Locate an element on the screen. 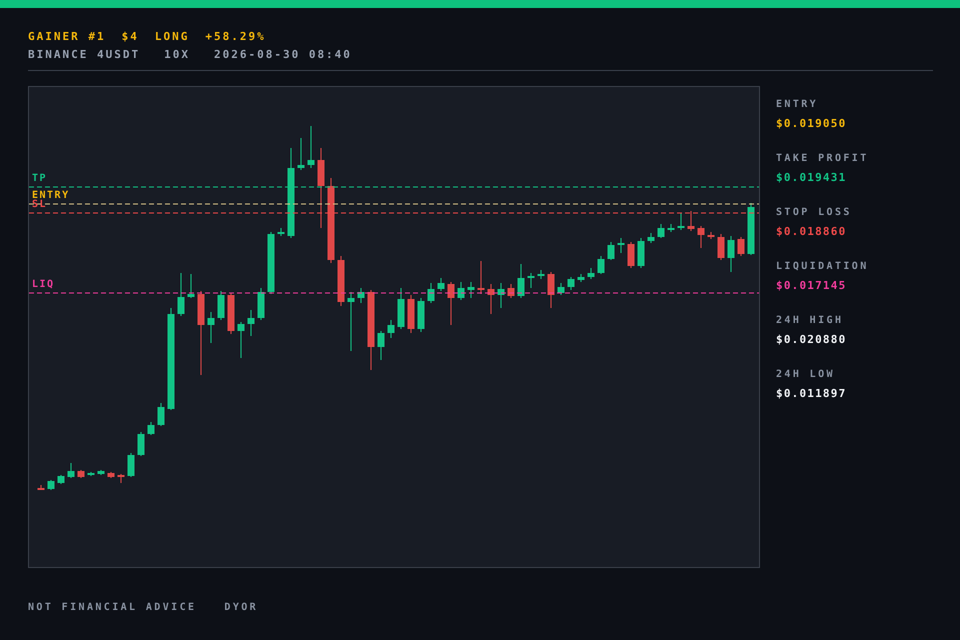 The image size is (960, 640). stat-value: $0.019050 is located at coordinates (812, 123).